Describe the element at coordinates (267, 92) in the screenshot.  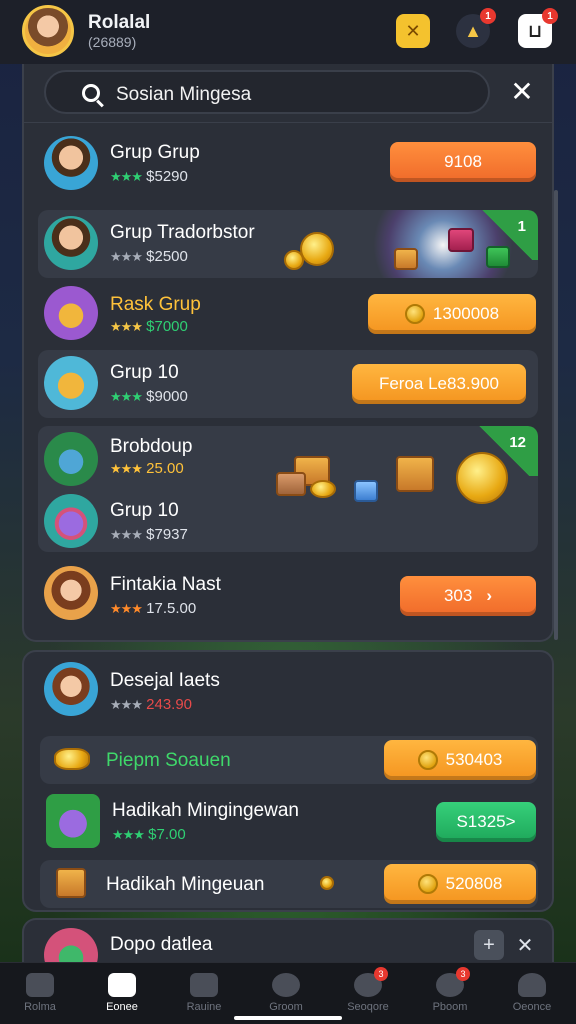
I see `search-bar: Sosian Mingesa` at that location.